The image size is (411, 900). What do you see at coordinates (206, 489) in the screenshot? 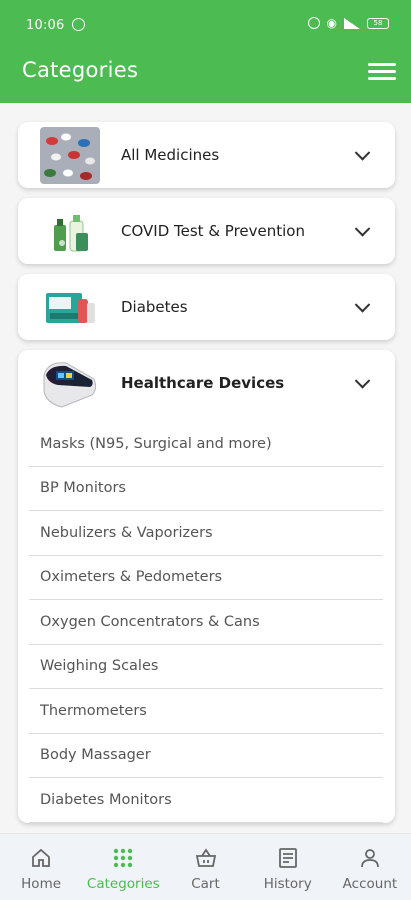
I see `subcategory-item: BP Monitors` at bounding box center [206, 489].